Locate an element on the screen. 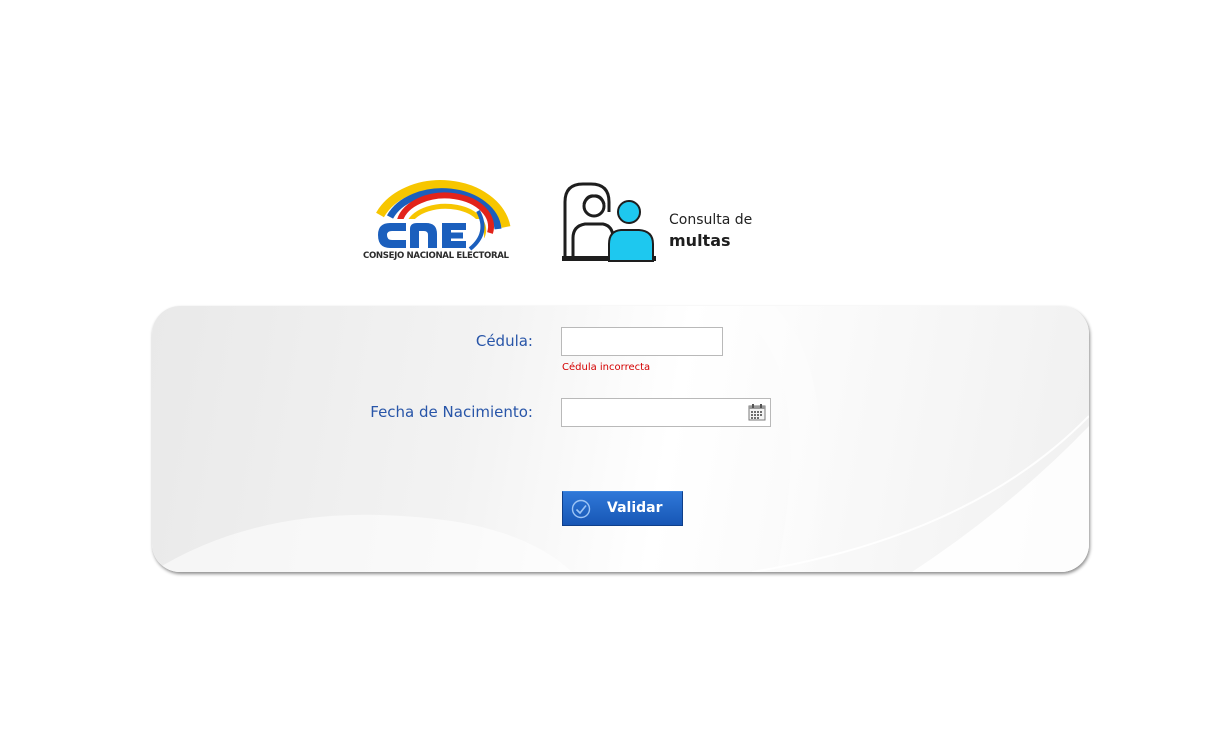 The height and width of the screenshot is (739, 1229). multas-logo: Consulta de multas is located at coordinates (661, 223).